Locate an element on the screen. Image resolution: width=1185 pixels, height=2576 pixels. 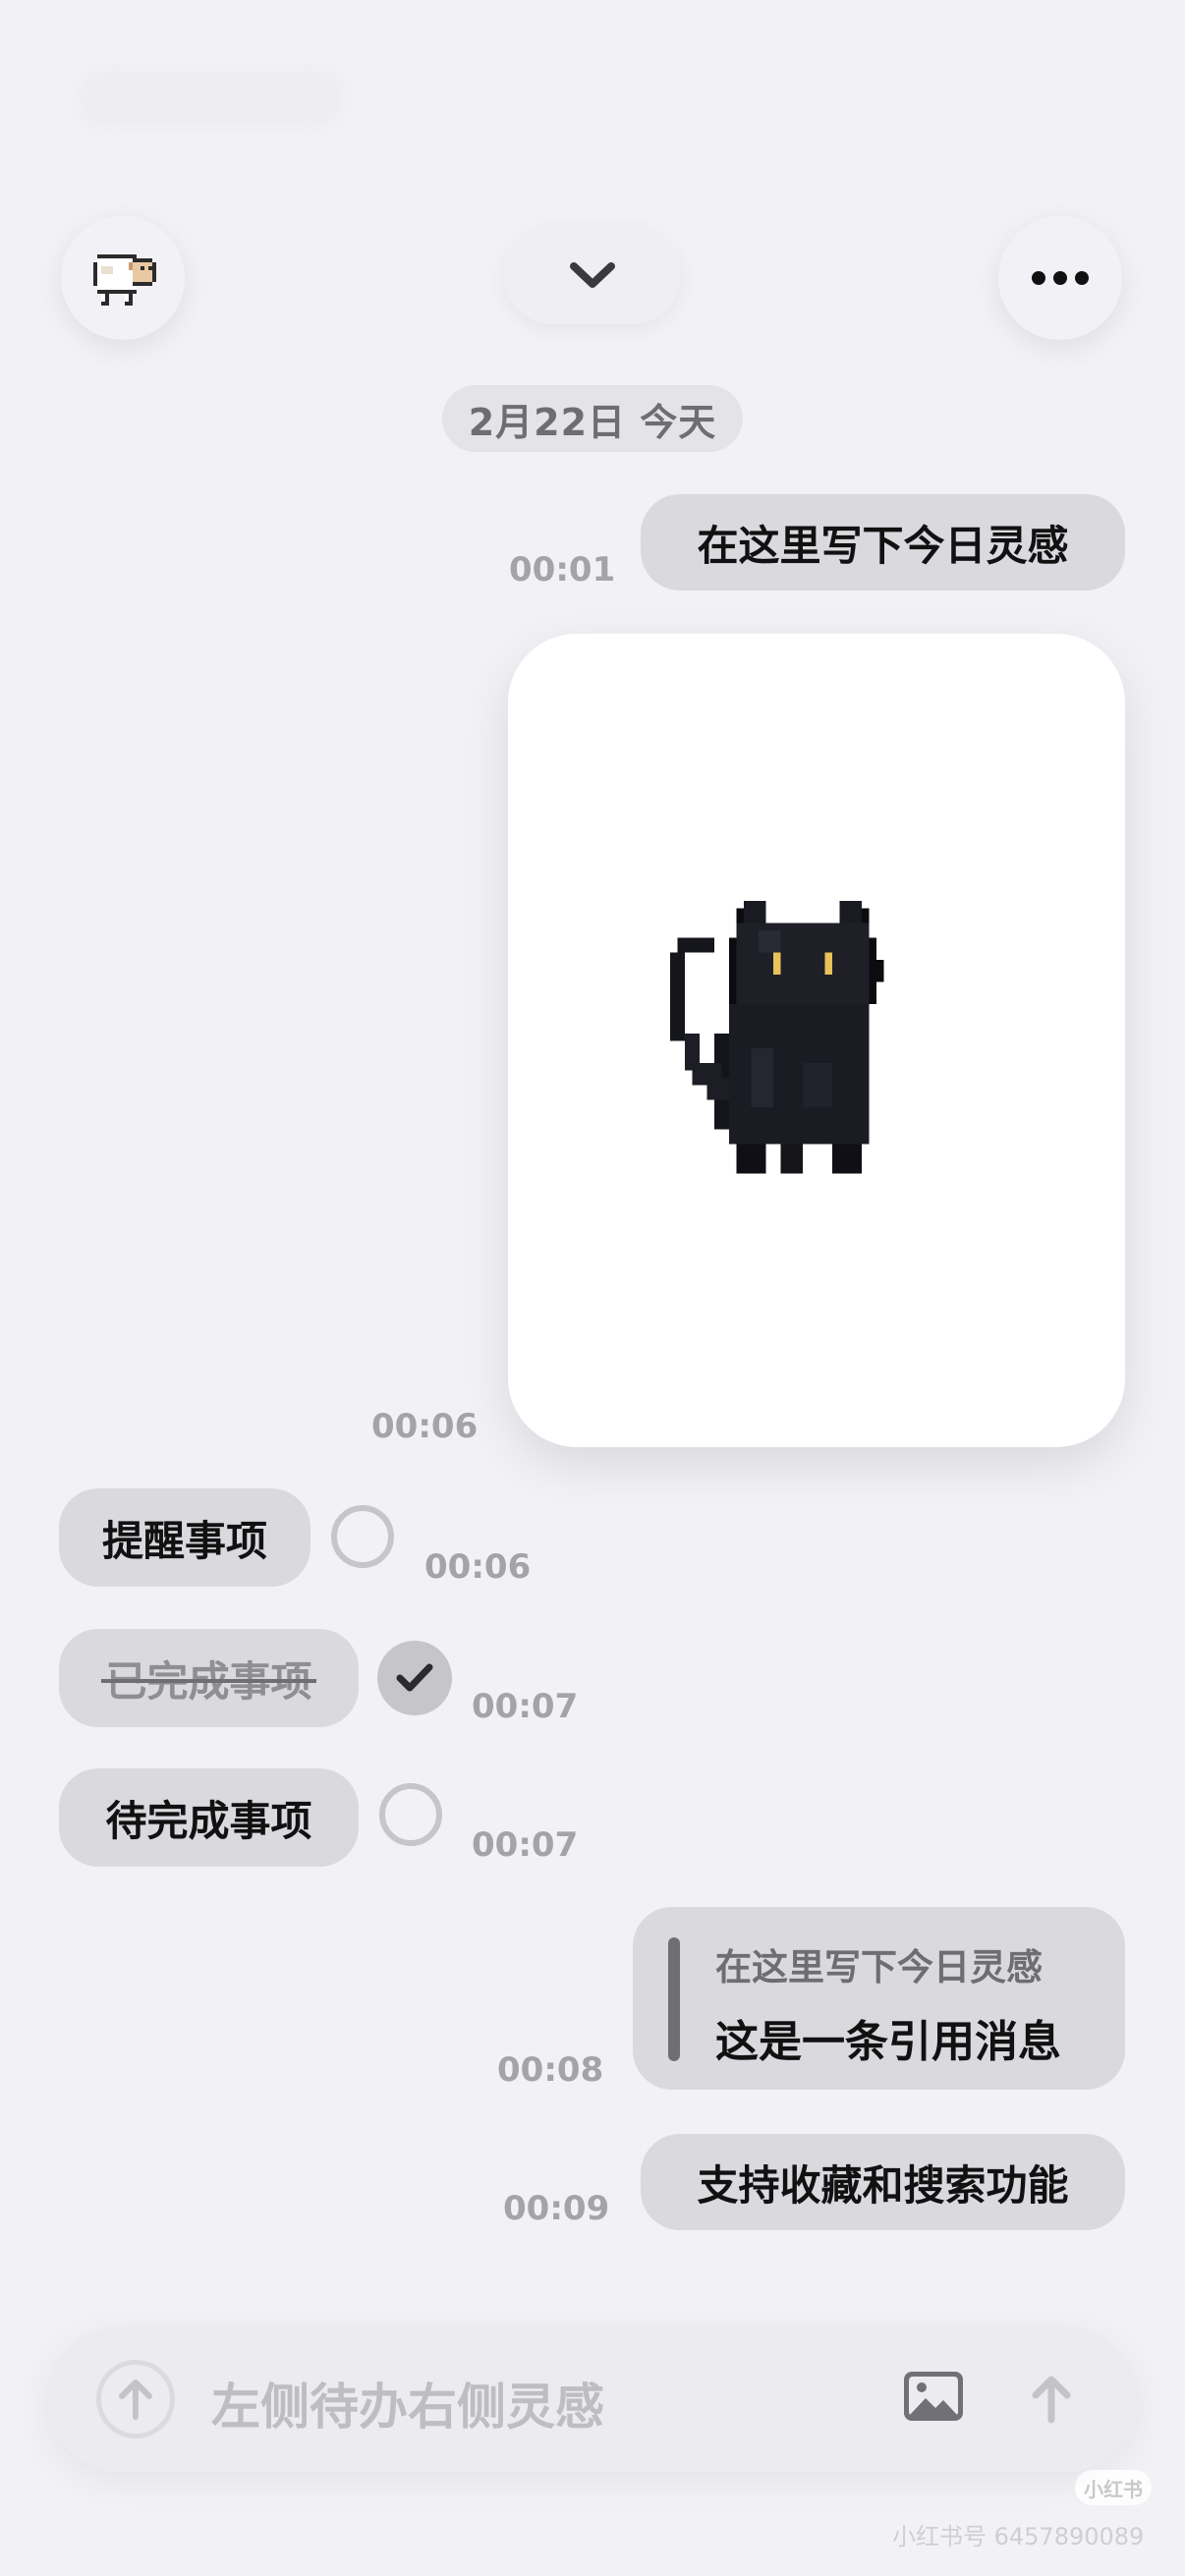
collapse-button is located at coordinates (592, 275).